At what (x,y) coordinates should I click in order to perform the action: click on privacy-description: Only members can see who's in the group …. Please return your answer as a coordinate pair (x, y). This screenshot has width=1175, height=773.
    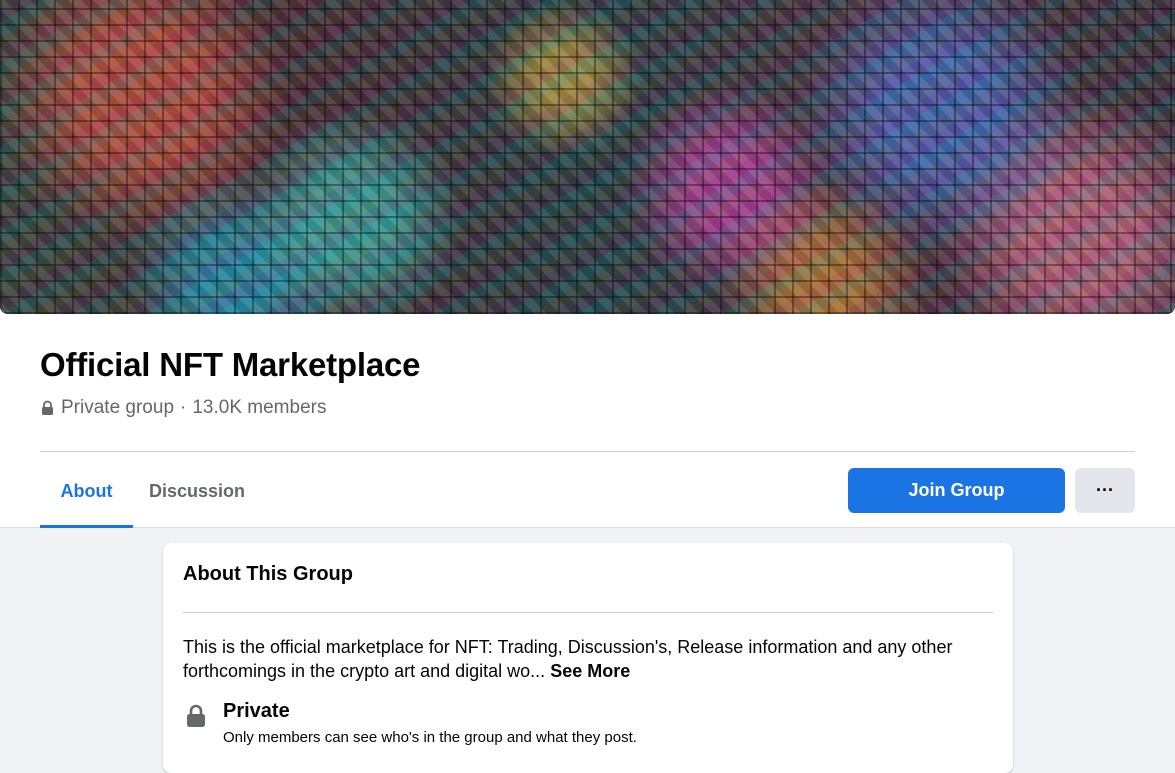
    Looking at the image, I should click on (430, 737).